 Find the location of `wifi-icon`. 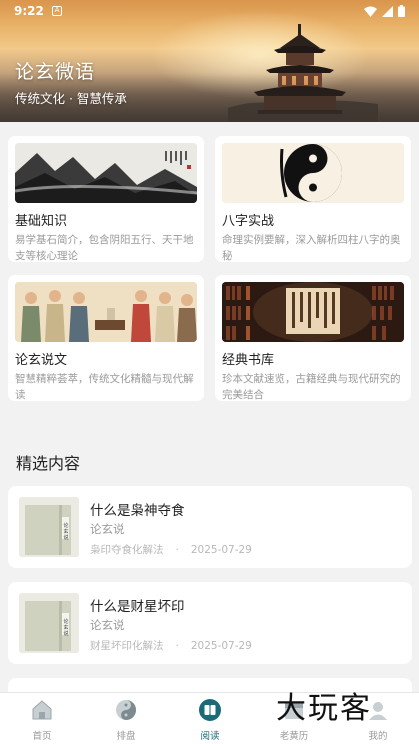

wifi-icon is located at coordinates (370, 11).